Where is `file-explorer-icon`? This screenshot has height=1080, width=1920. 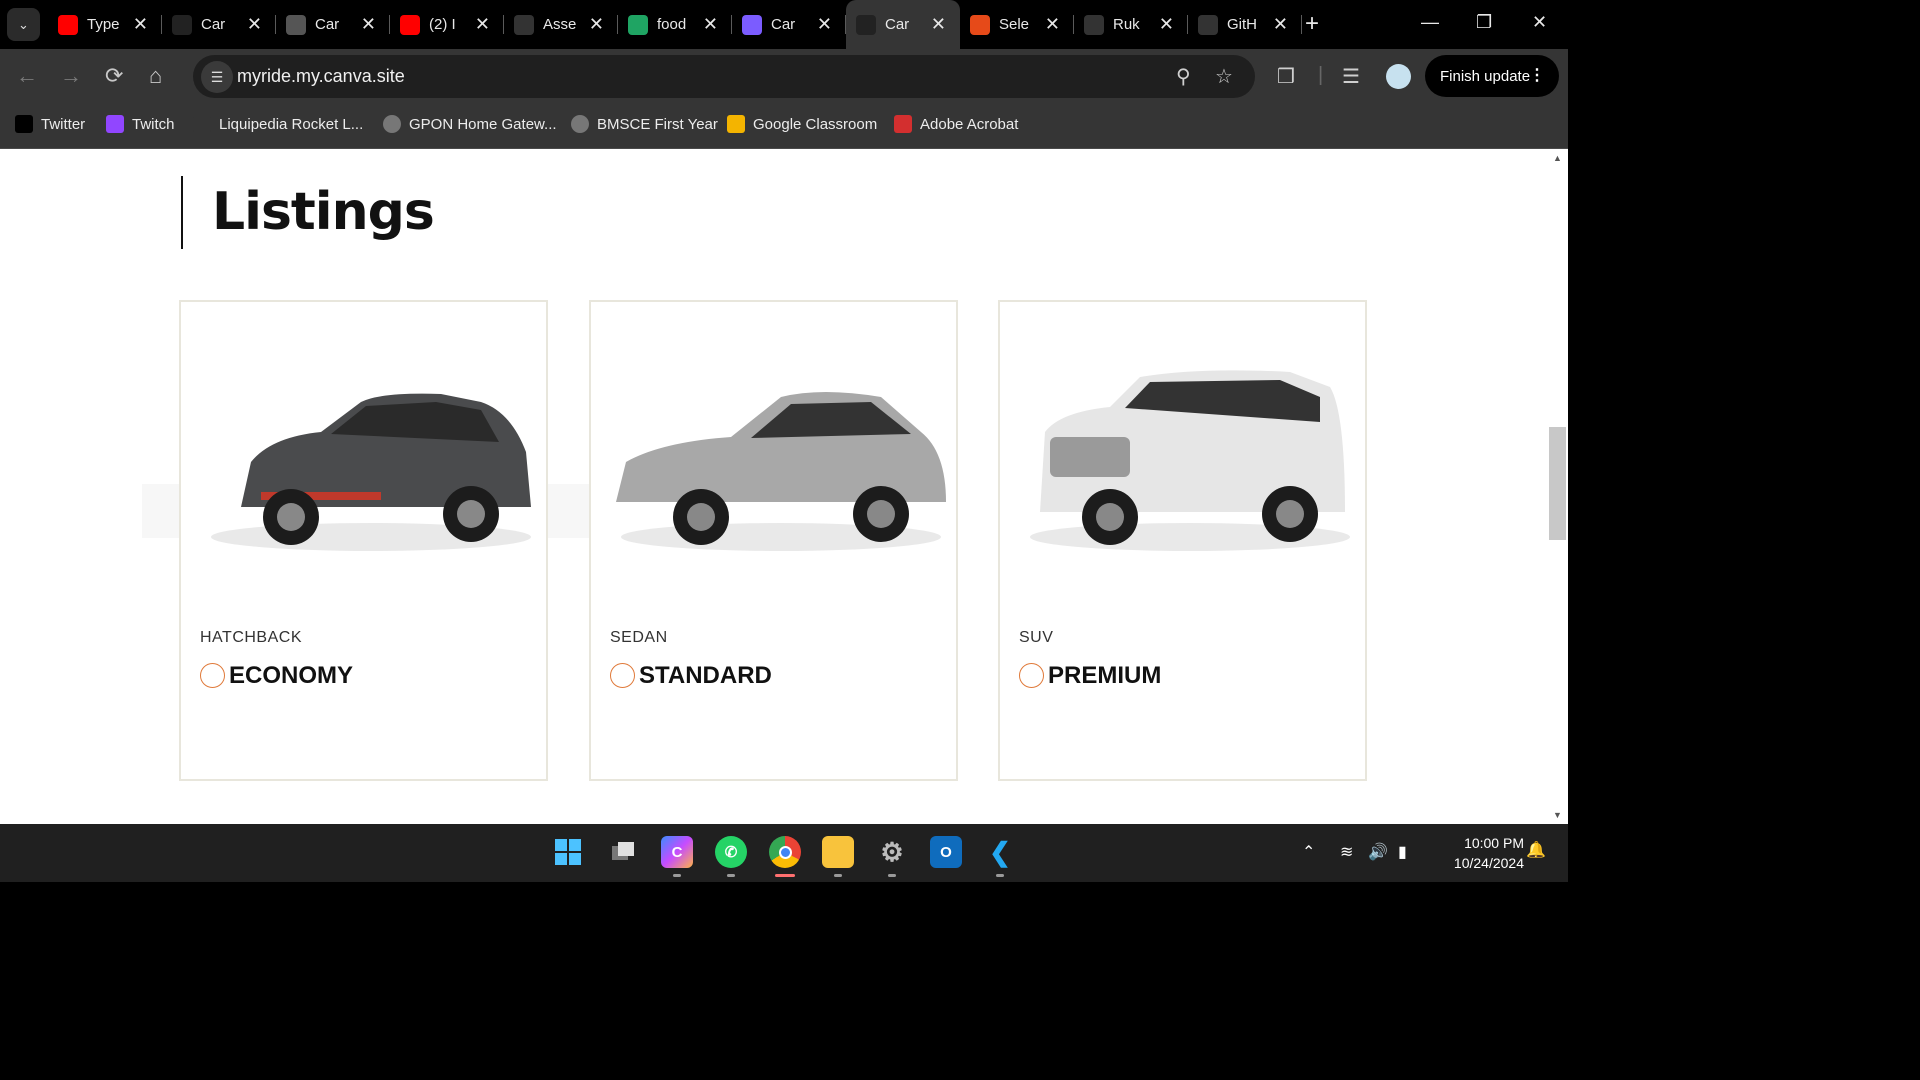
file-explorer-icon is located at coordinates (838, 852).